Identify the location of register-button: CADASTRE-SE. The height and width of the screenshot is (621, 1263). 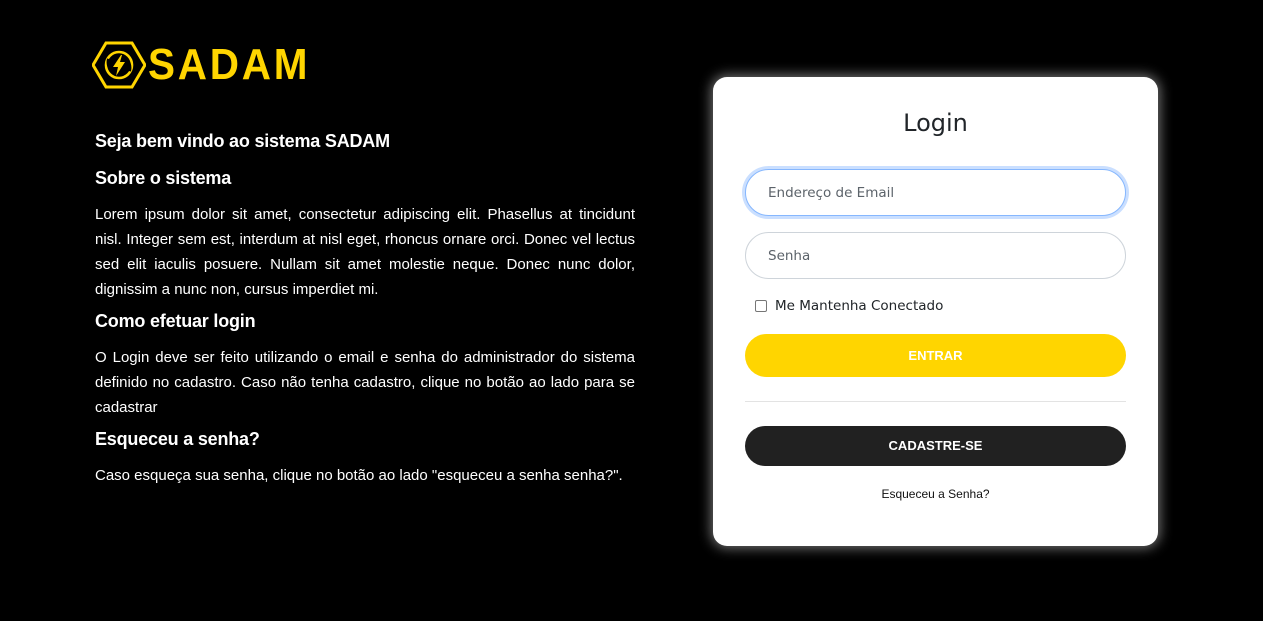
(935, 446).